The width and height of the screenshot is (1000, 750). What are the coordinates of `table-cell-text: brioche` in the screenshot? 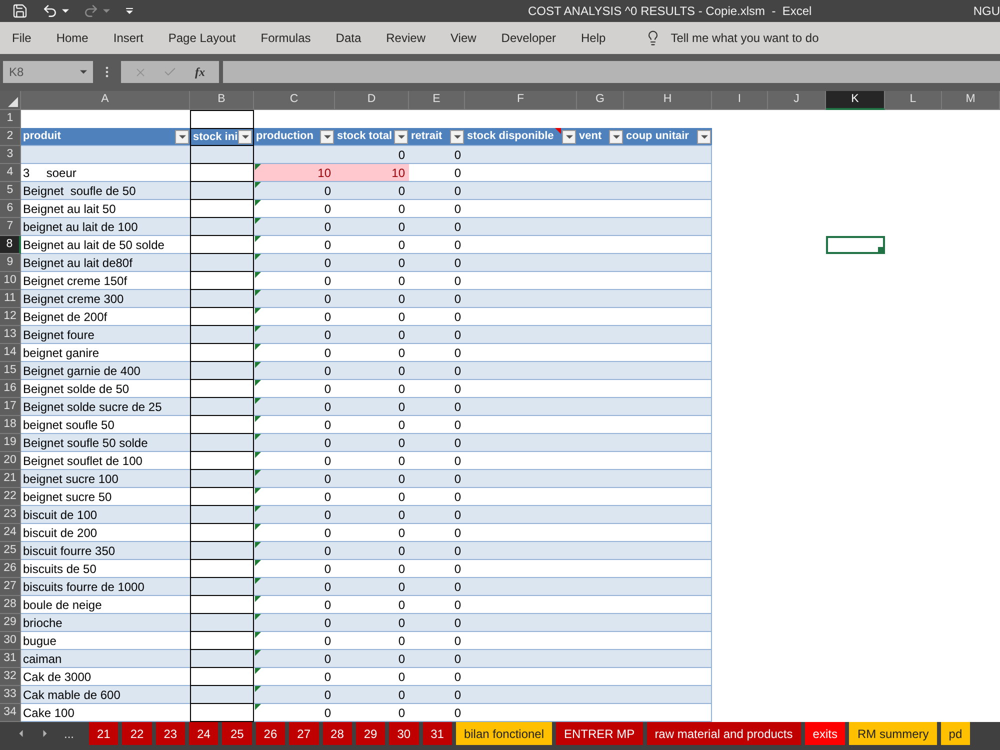 It's located at (43, 622).